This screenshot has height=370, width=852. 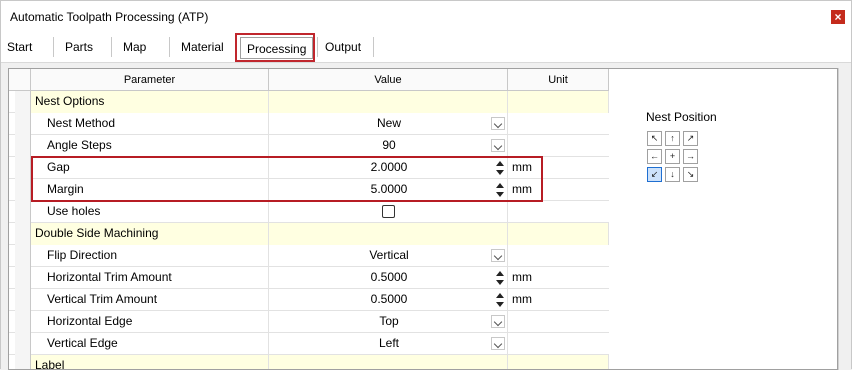 I want to click on tab-material: Material, so click(x=202, y=47).